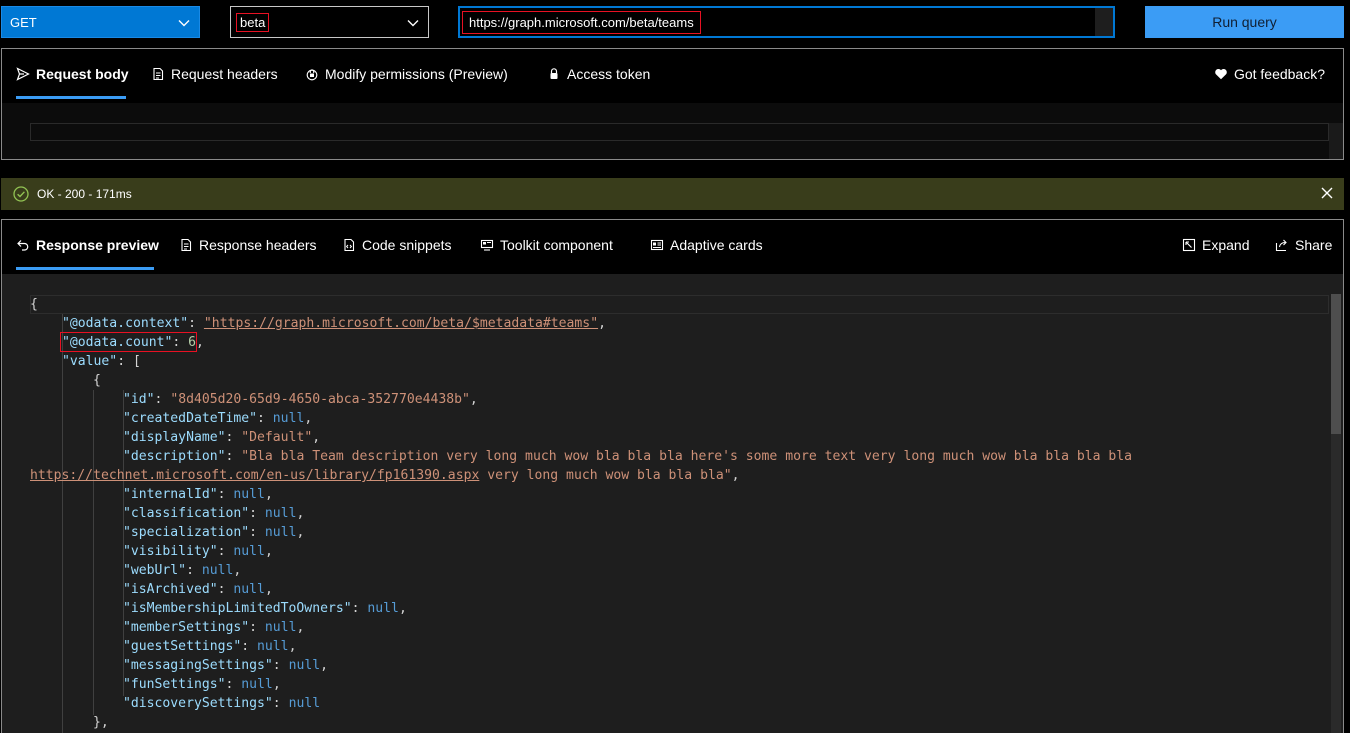  Describe the element at coordinates (186, 627) in the screenshot. I see `json-key: "memberSettings"` at that location.